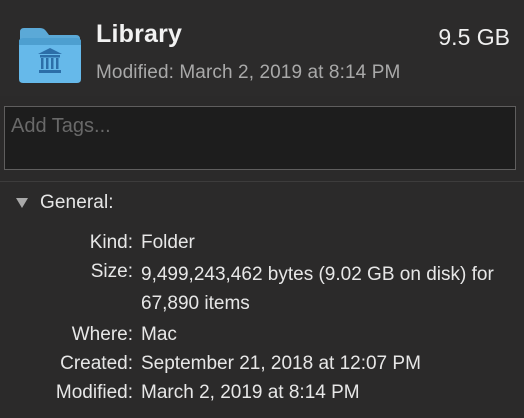 Image resolution: width=524 pixels, height=418 pixels. What do you see at coordinates (22, 203) in the screenshot?
I see `triangle-down-icon` at bounding box center [22, 203].